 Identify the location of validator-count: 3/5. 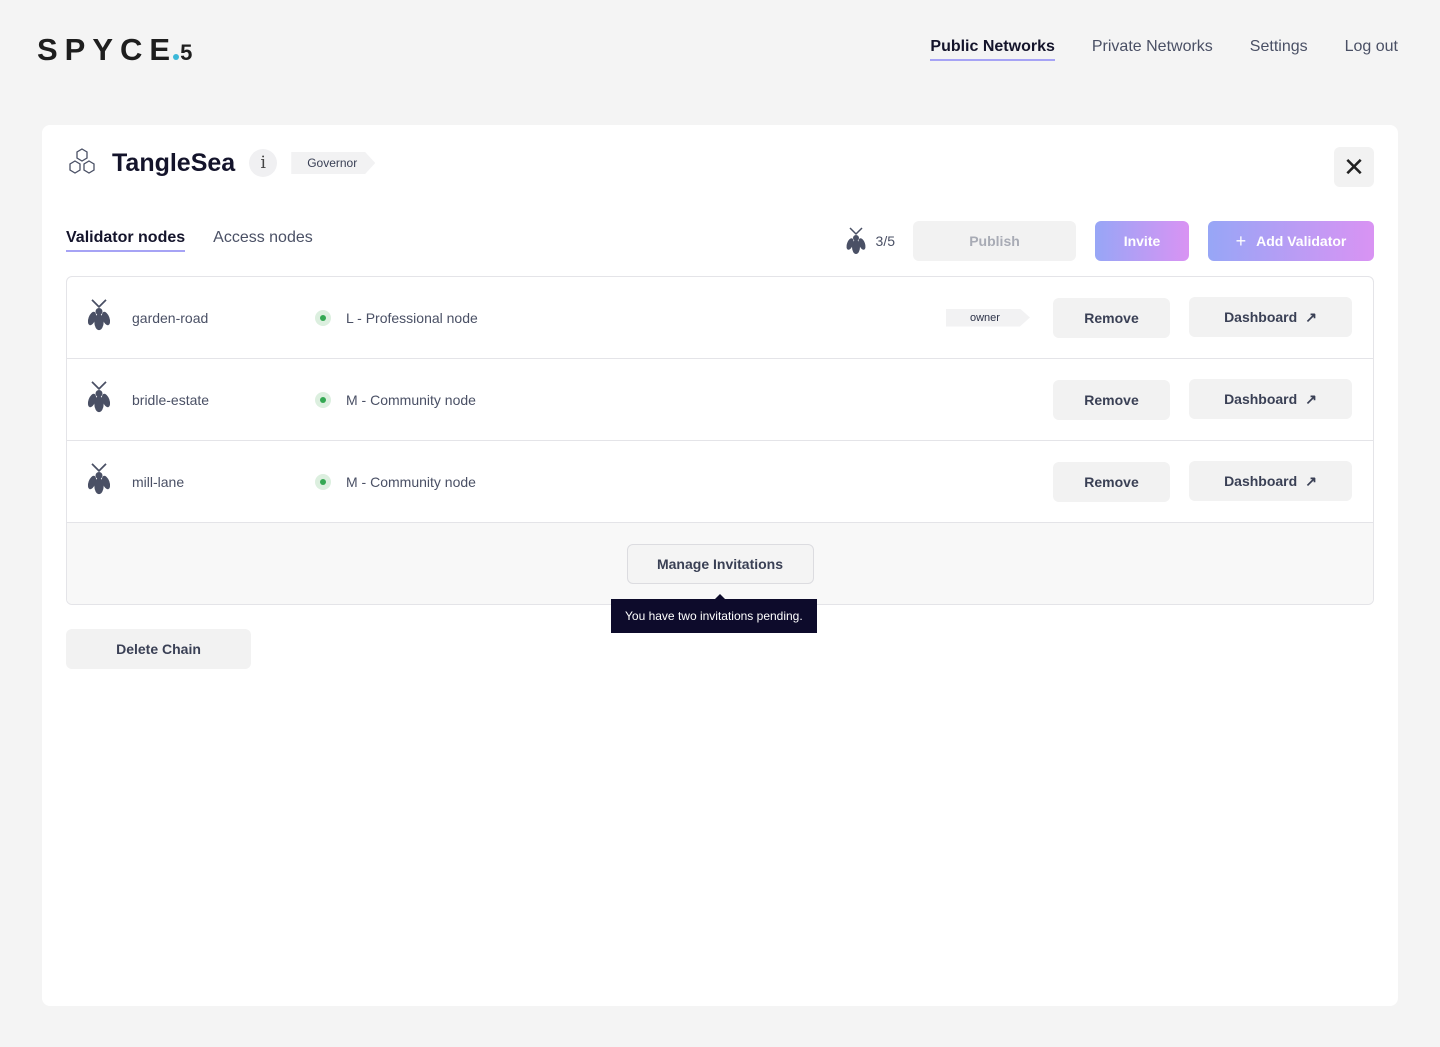
(885, 241).